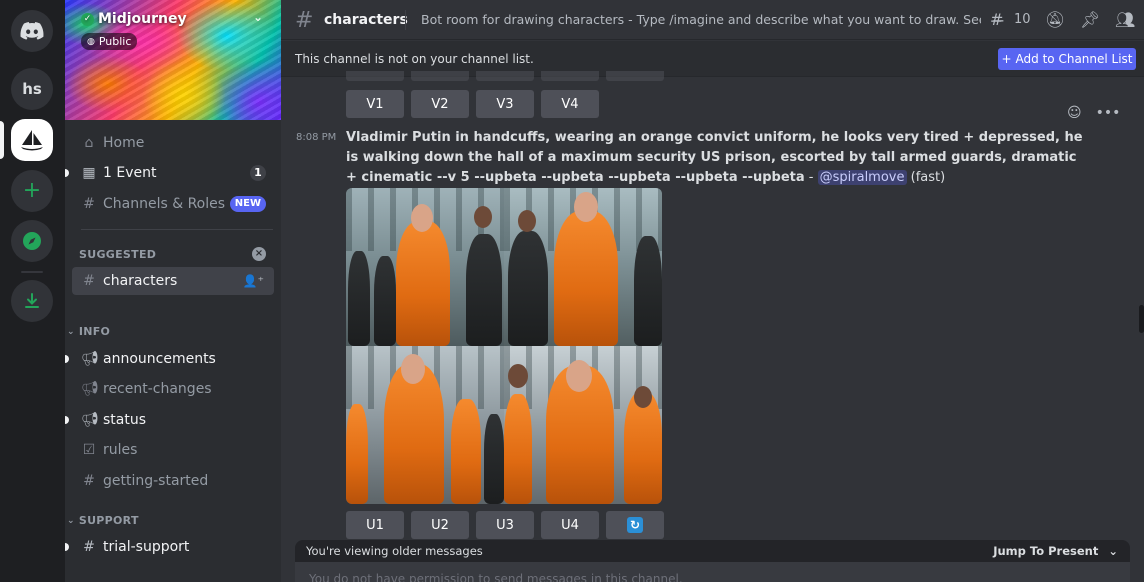 The height and width of the screenshot is (582, 1144). I want to click on pin-icon: 📌︎, so click(1090, 19).